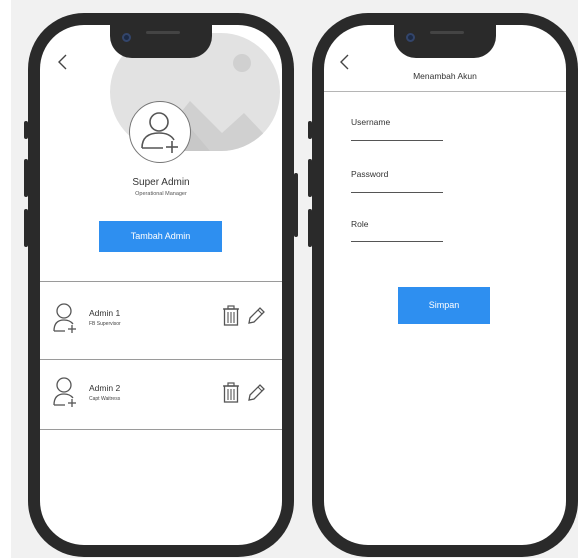 Image resolution: width=578 pixels, height=558 pixels. I want to click on admin-role: FB Supervisor, so click(105, 324).